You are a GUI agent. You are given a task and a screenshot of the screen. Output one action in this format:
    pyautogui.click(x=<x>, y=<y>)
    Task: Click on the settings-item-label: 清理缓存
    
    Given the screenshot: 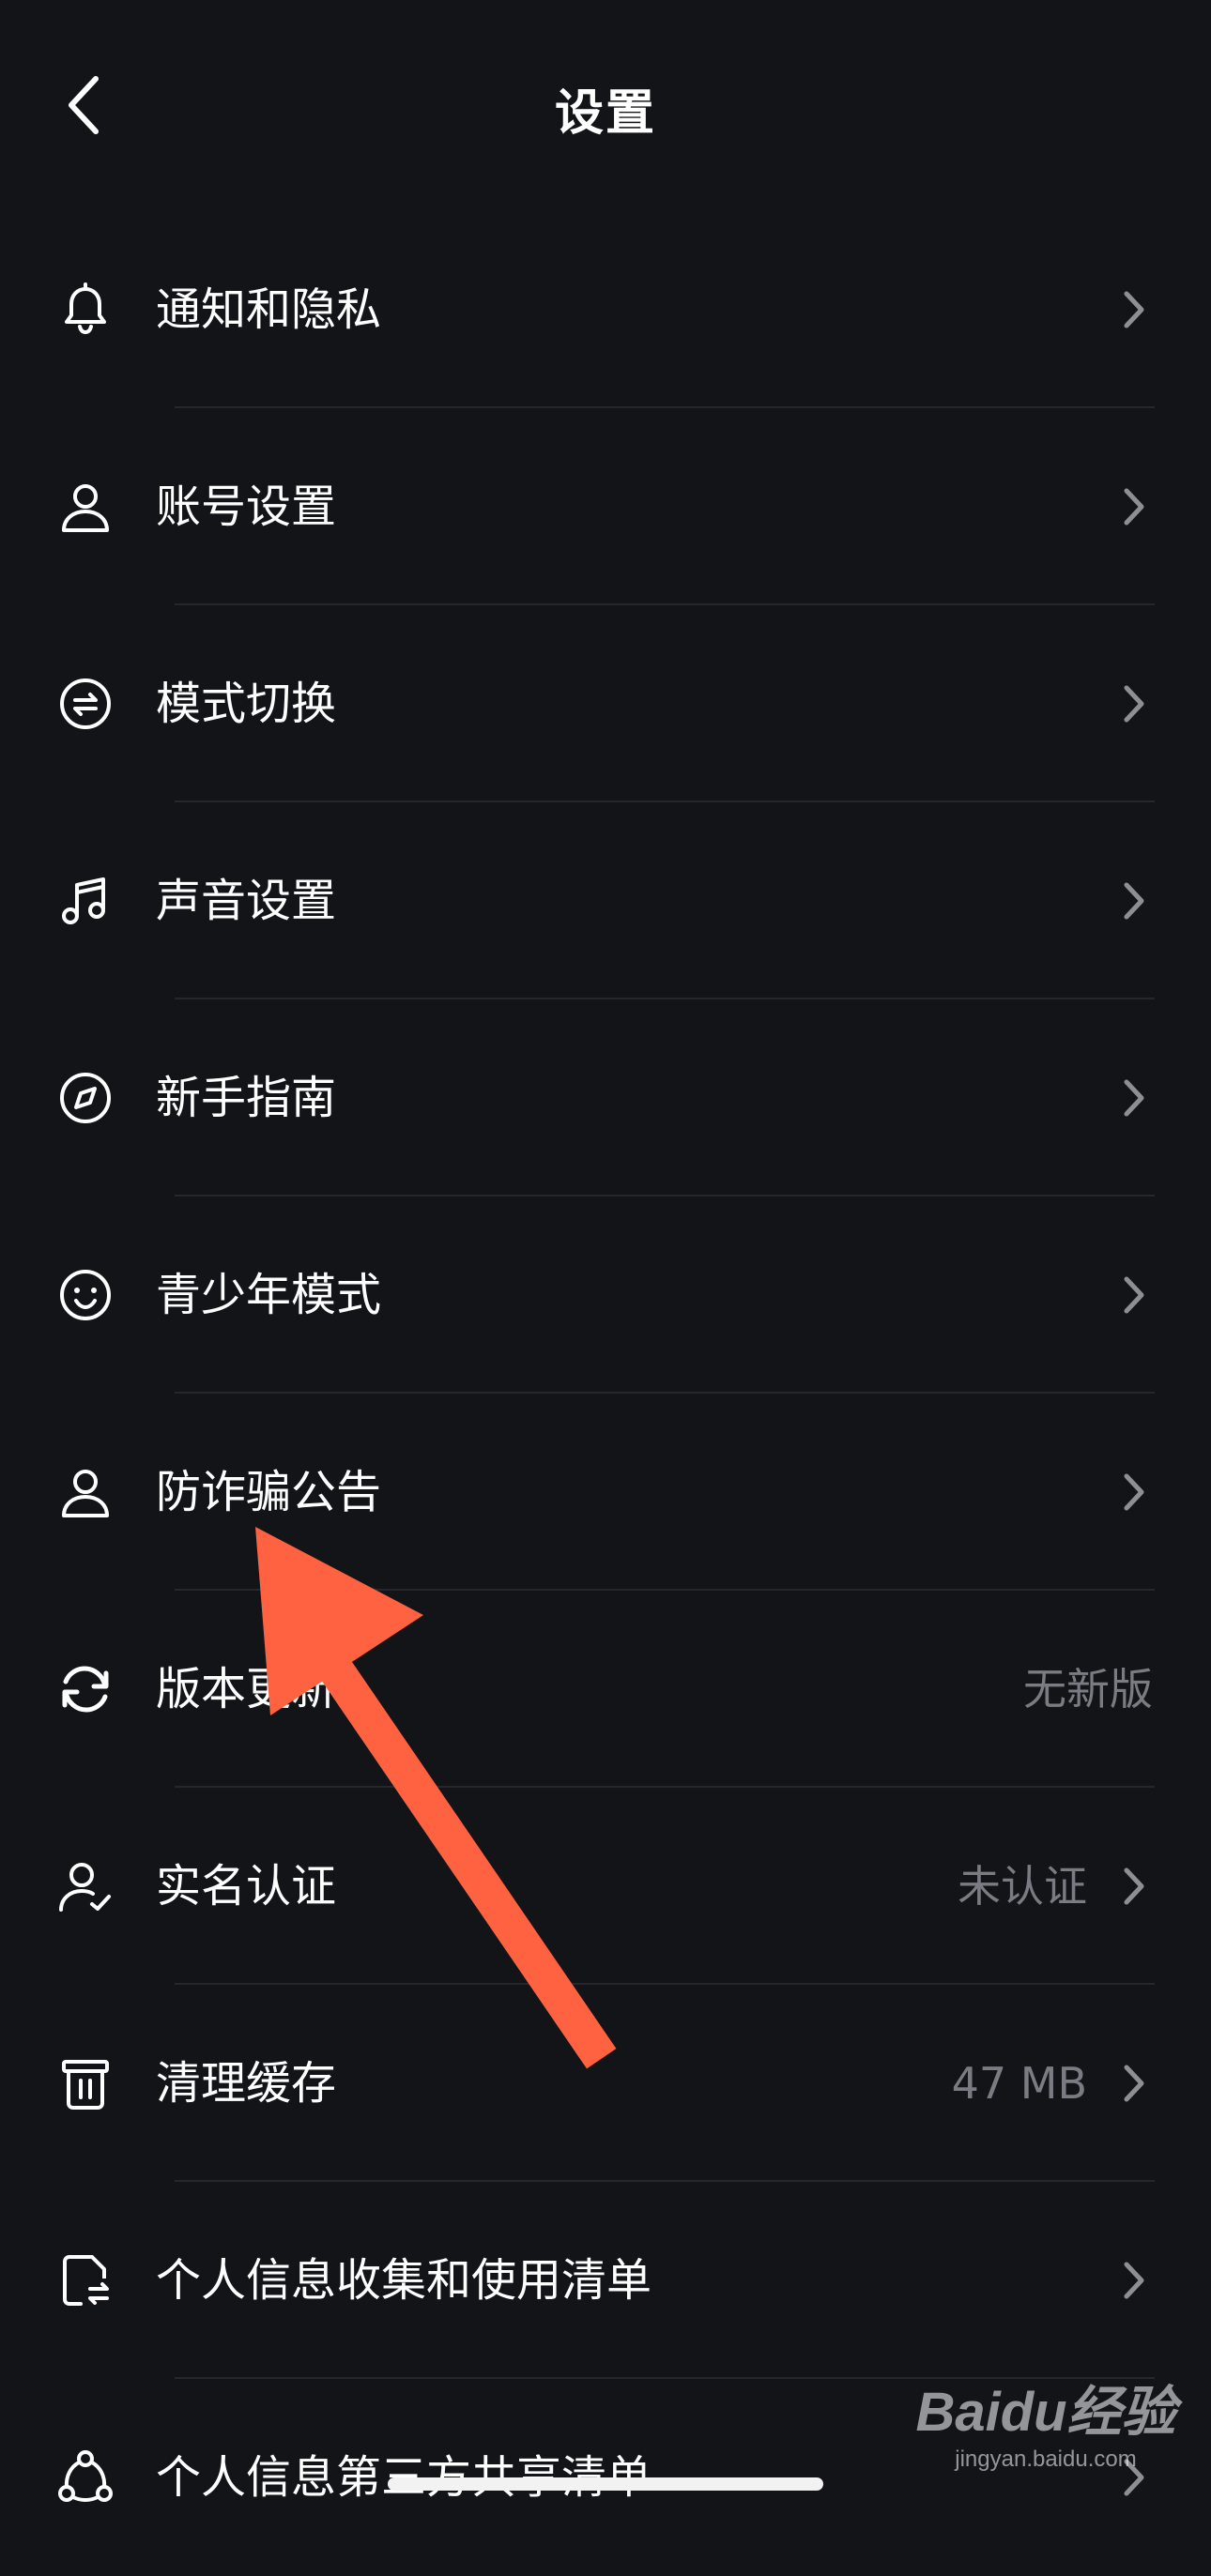 What is the action you would take?
    pyautogui.click(x=246, y=2083)
    